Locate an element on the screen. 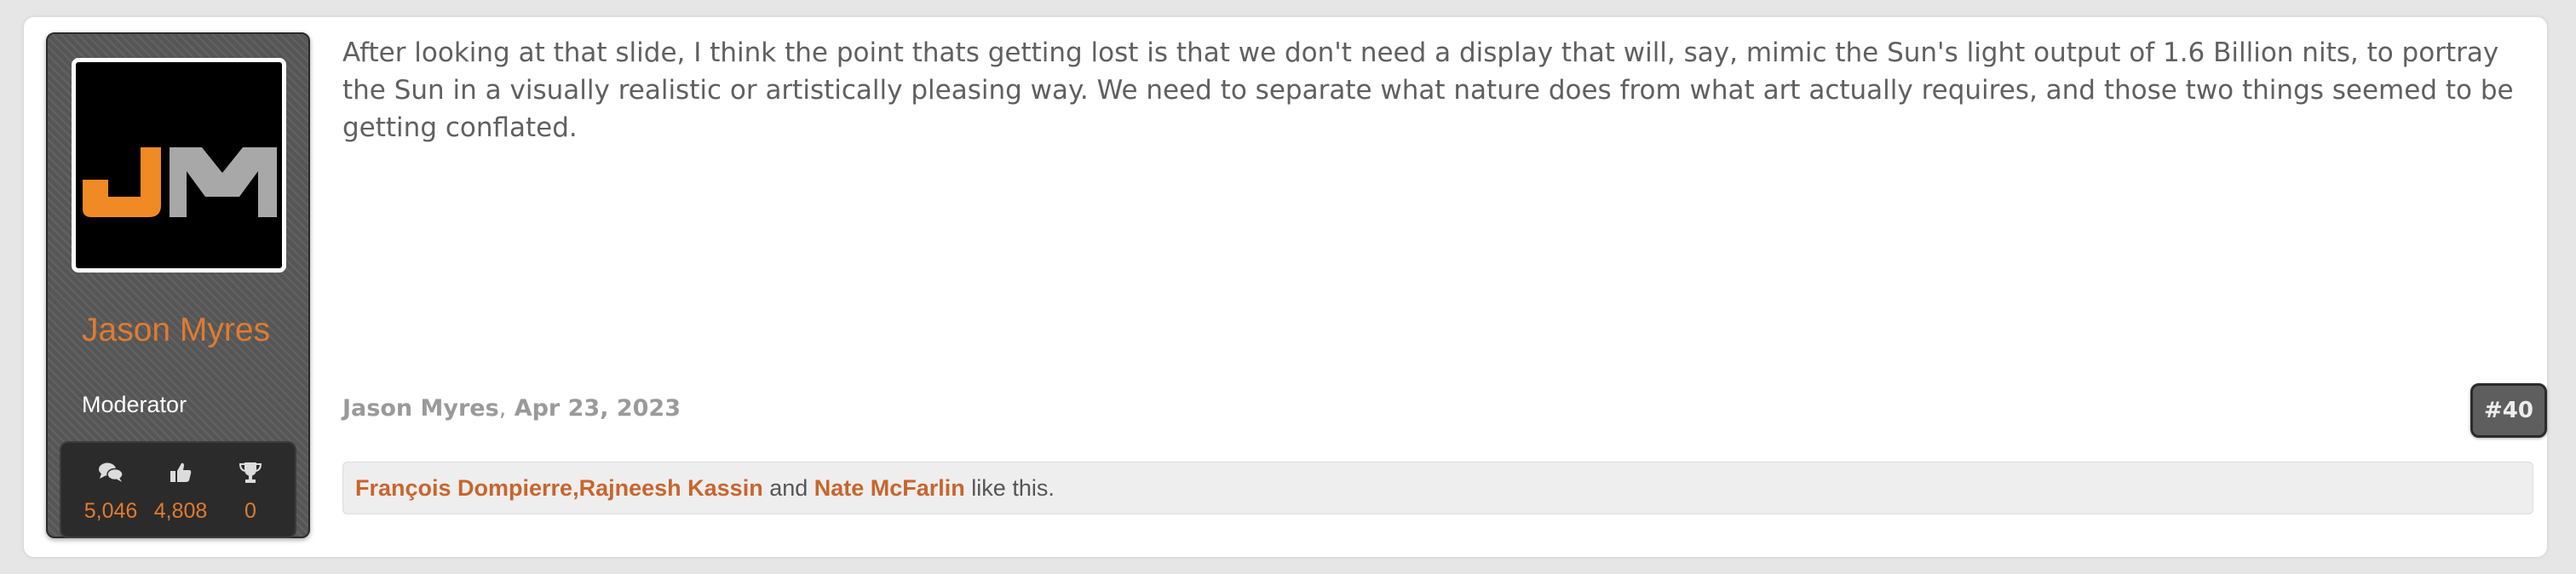 This screenshot has height=574, width=2576. trophy-icon is located at coordinates (251, 472).